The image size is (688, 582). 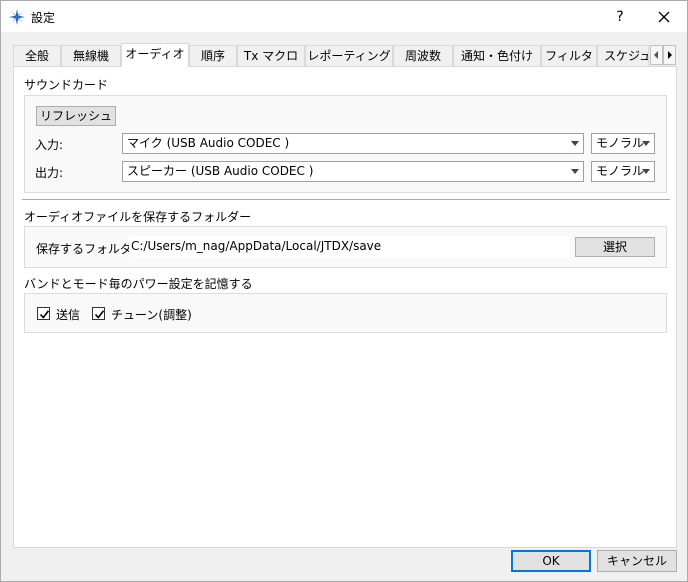 I want to click on tune-checkbox, so click(x=98, y=313).